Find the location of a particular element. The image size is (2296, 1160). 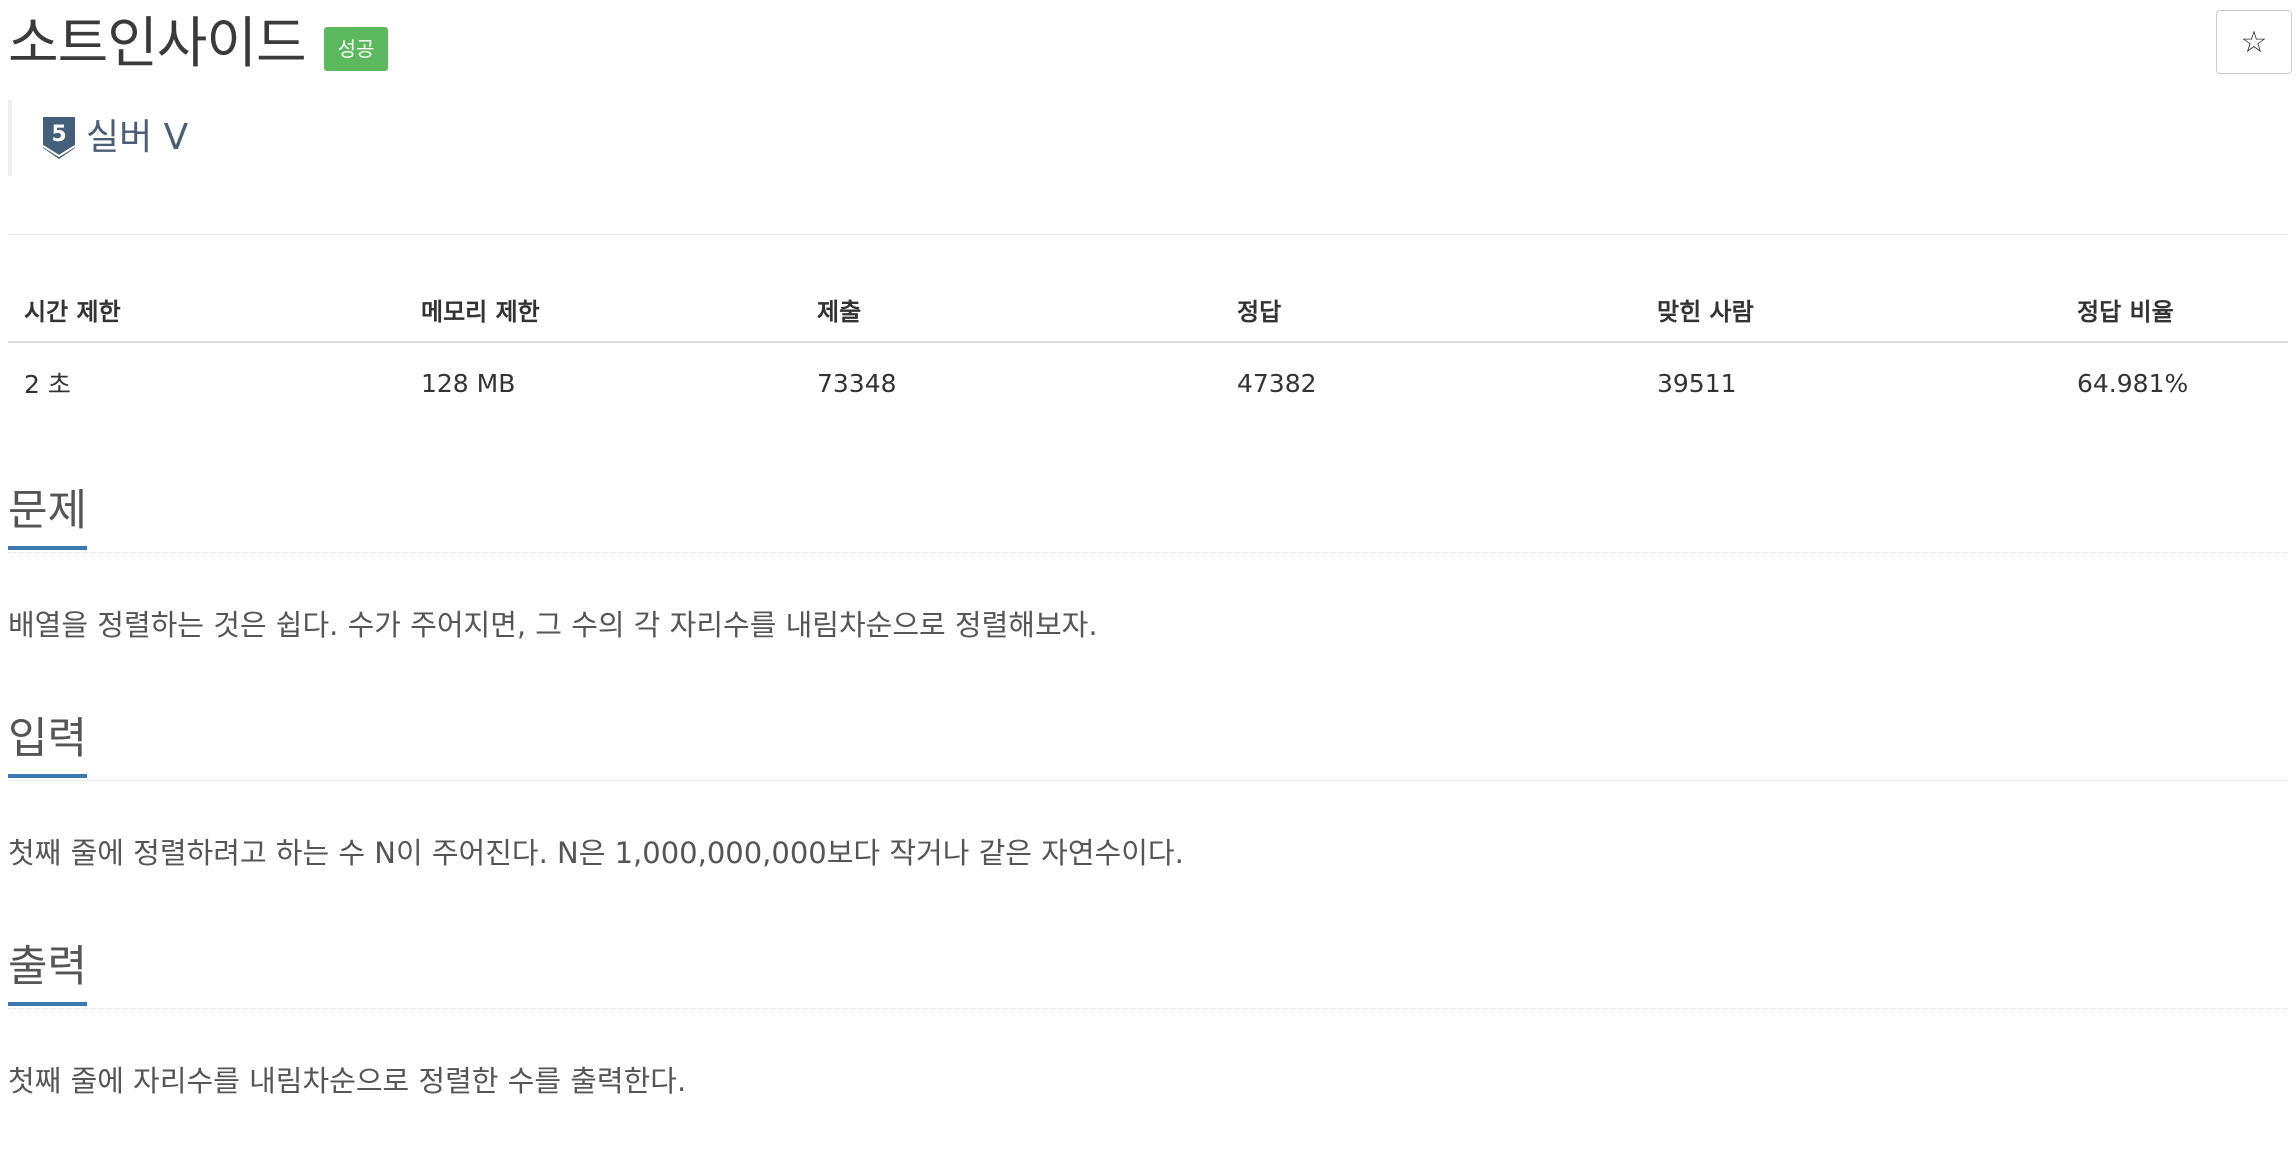

info-value-row: 2 초 128 MB 73348 47382 39511 64.981% is located at coordinates (1148, 382).